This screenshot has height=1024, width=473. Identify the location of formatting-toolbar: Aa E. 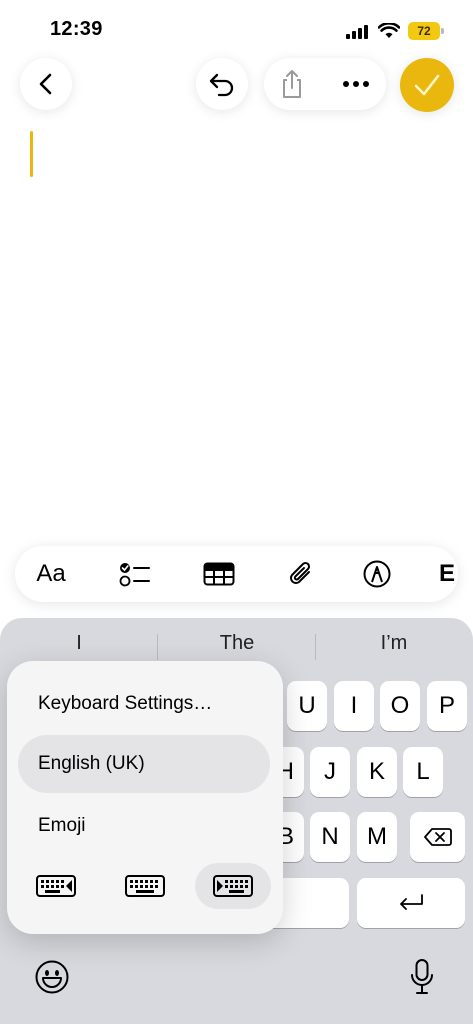
(236, 574).